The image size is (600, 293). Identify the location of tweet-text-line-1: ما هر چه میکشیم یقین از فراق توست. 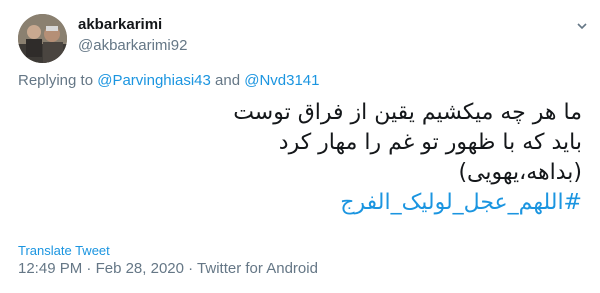
(407, 112).